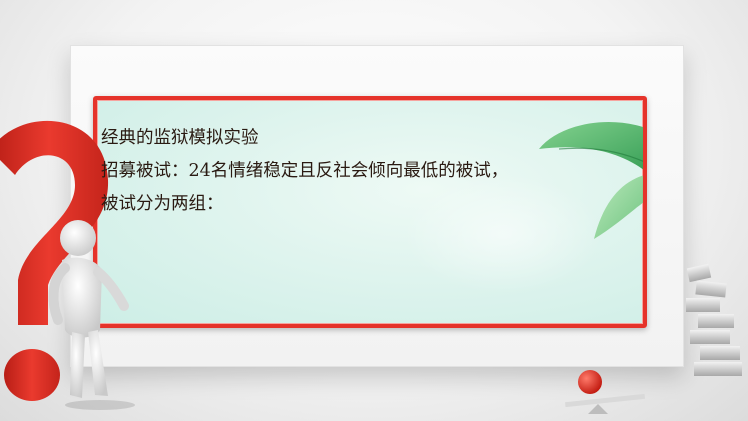 The height and width of the screenshot is (421, 748). What do you see at coordinates (305, 171) in the screenshot?
I see `recruit-line: 招募被试：24名情绪稳定且反社会倾向最低的被试，` at bounding box center [305, 171].